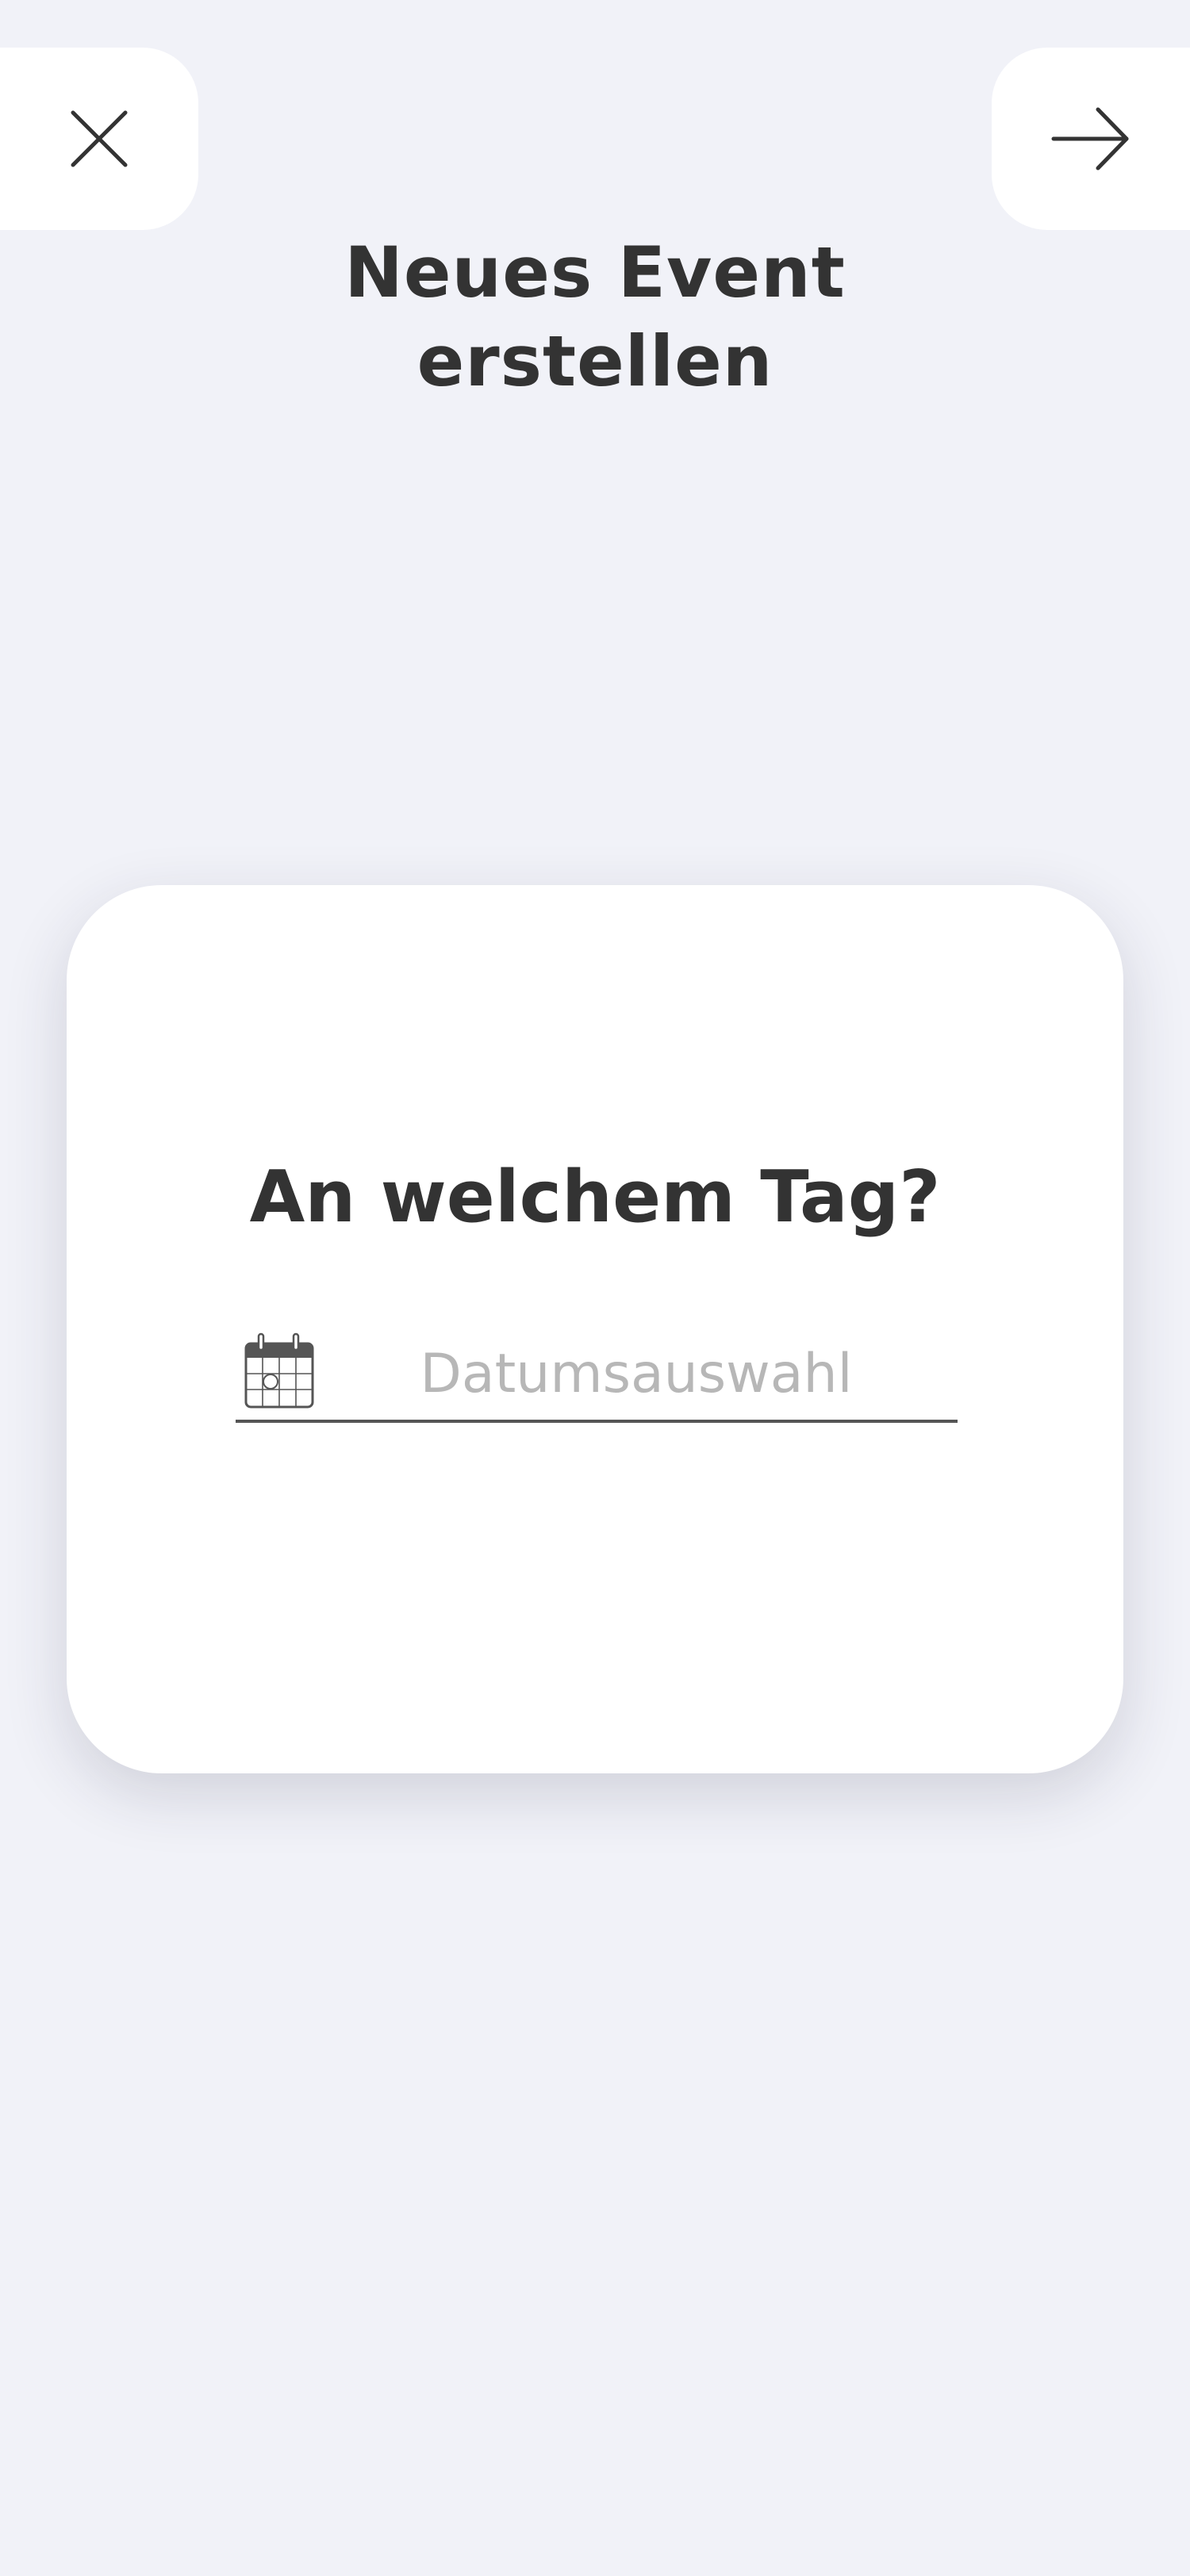 The width and height of the screenshot is (1190, 2576). I want to click on date-picker-field: Datumsauswahl, so click(597, 1373).